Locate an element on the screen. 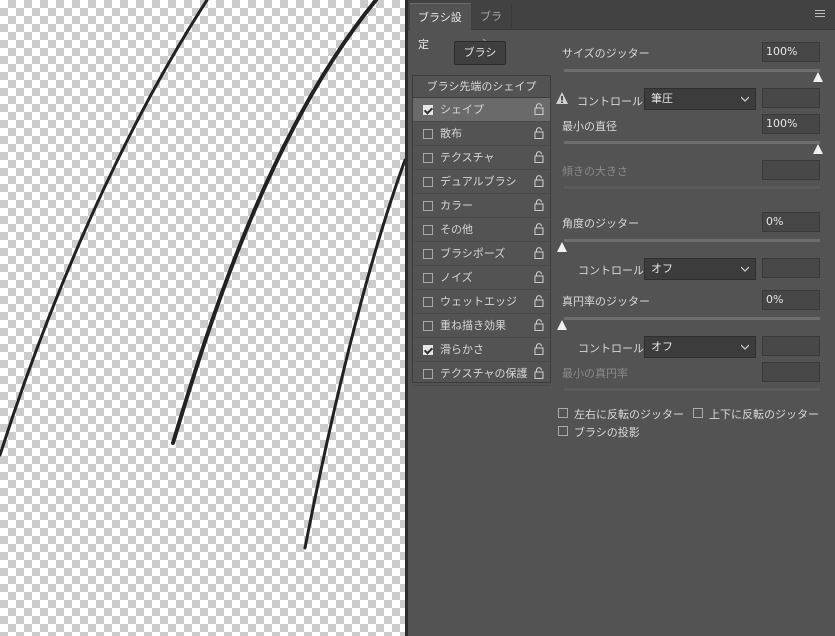  brush-option-item: シェイプ is located at coordinates (481, 110).